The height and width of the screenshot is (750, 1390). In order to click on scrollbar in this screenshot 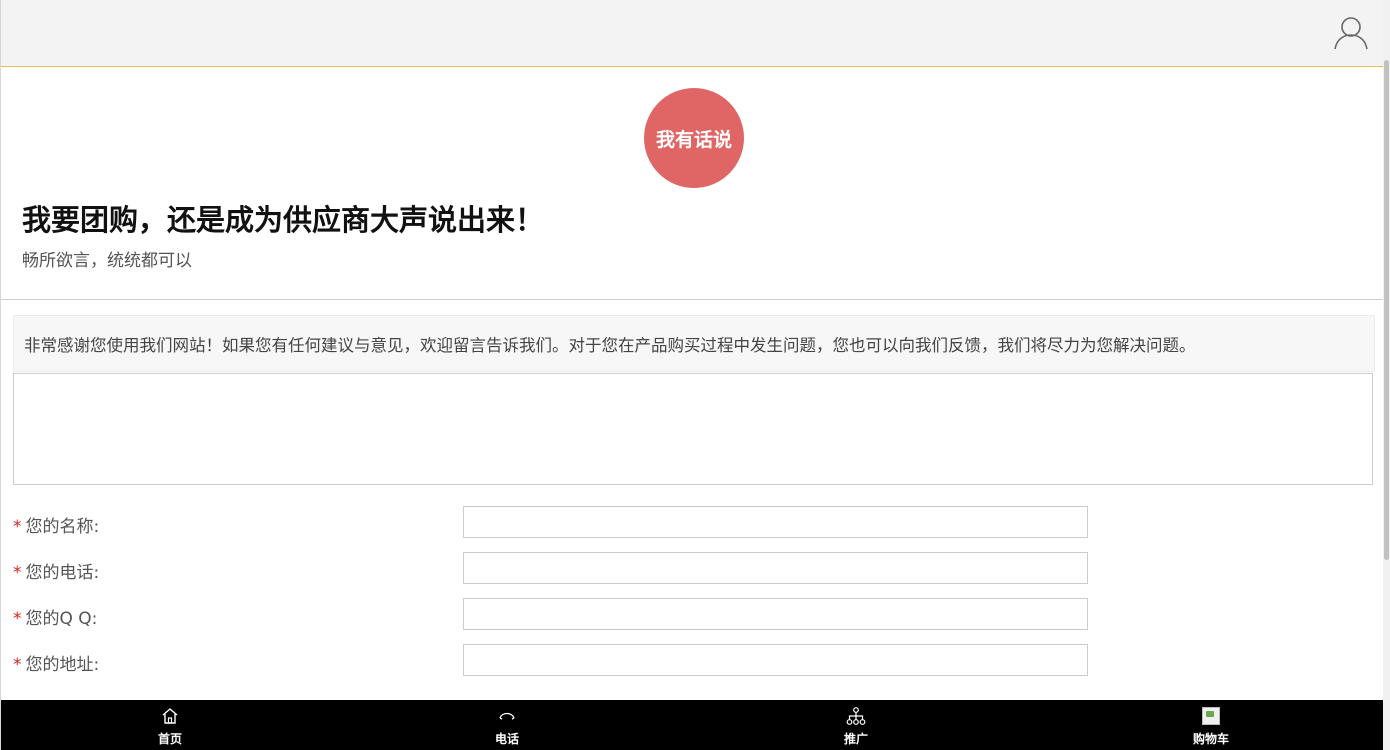, I will do `click(1386, 375)`.